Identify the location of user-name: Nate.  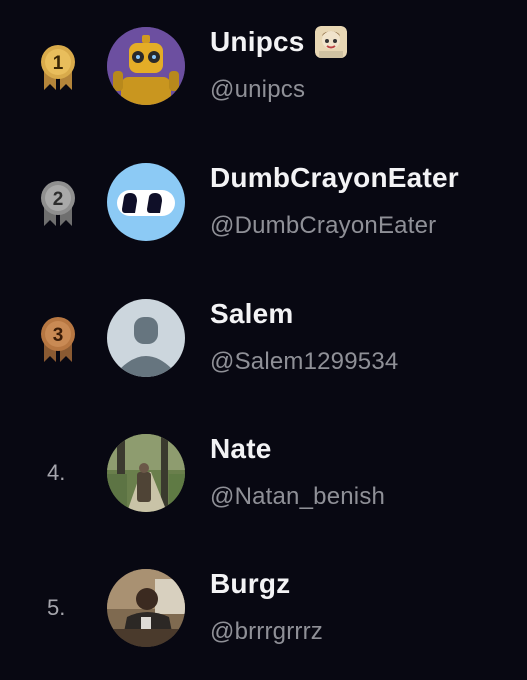
(241, 449).